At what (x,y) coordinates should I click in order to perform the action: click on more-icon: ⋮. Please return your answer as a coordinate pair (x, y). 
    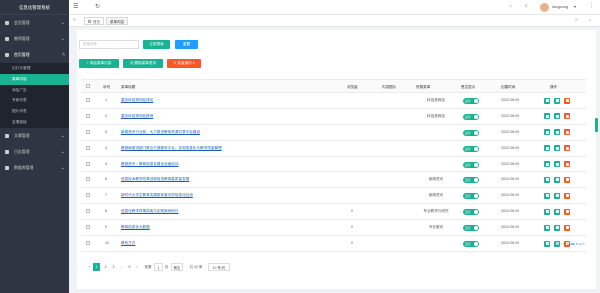
    Looking at the image, I should click on (591, 6).